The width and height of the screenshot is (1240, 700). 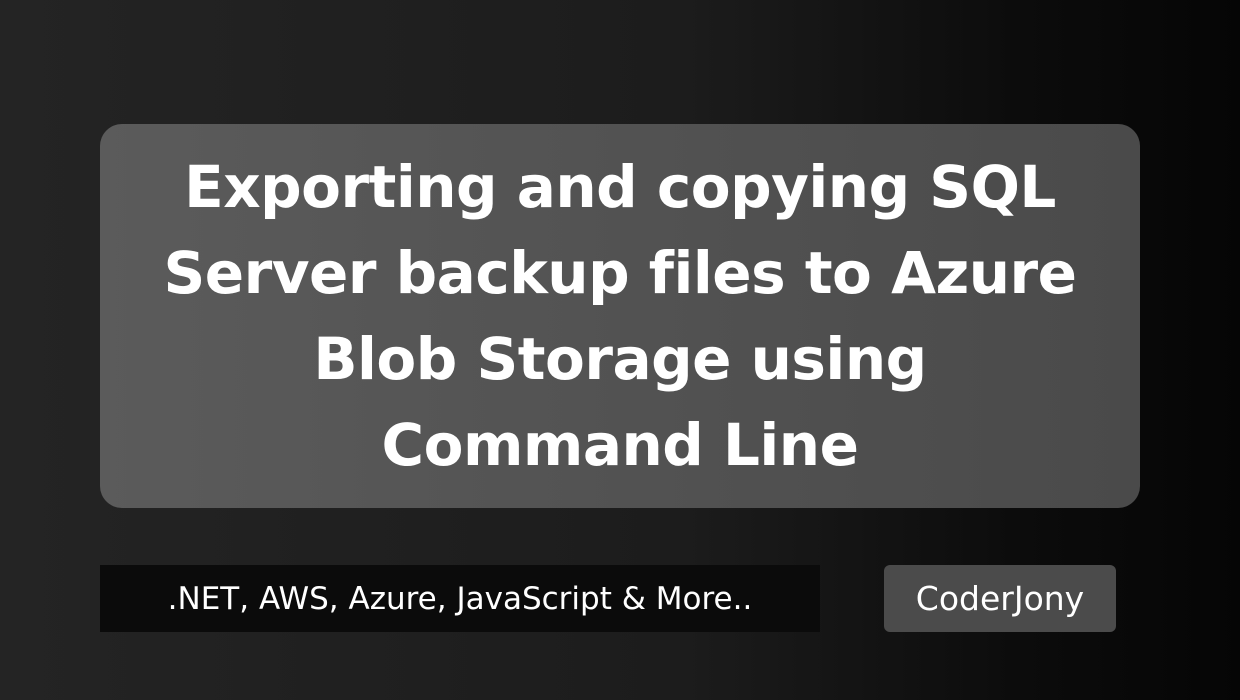 What do you see at coordinates (620, 359) in the screenshot?
I see `title-line-3: Blob Storage using` at bounding box center [620, 359].